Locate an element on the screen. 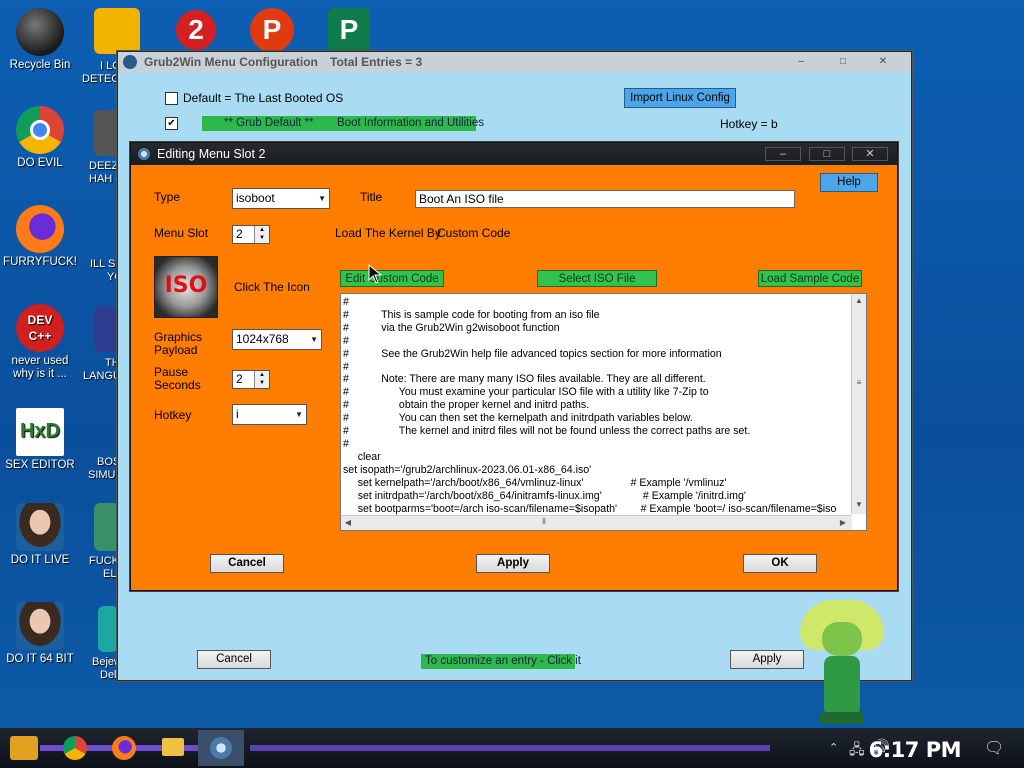 This screenshot has height=768, width=1024. iso-disc-icon: ISO is located at coordinates (186, 287).